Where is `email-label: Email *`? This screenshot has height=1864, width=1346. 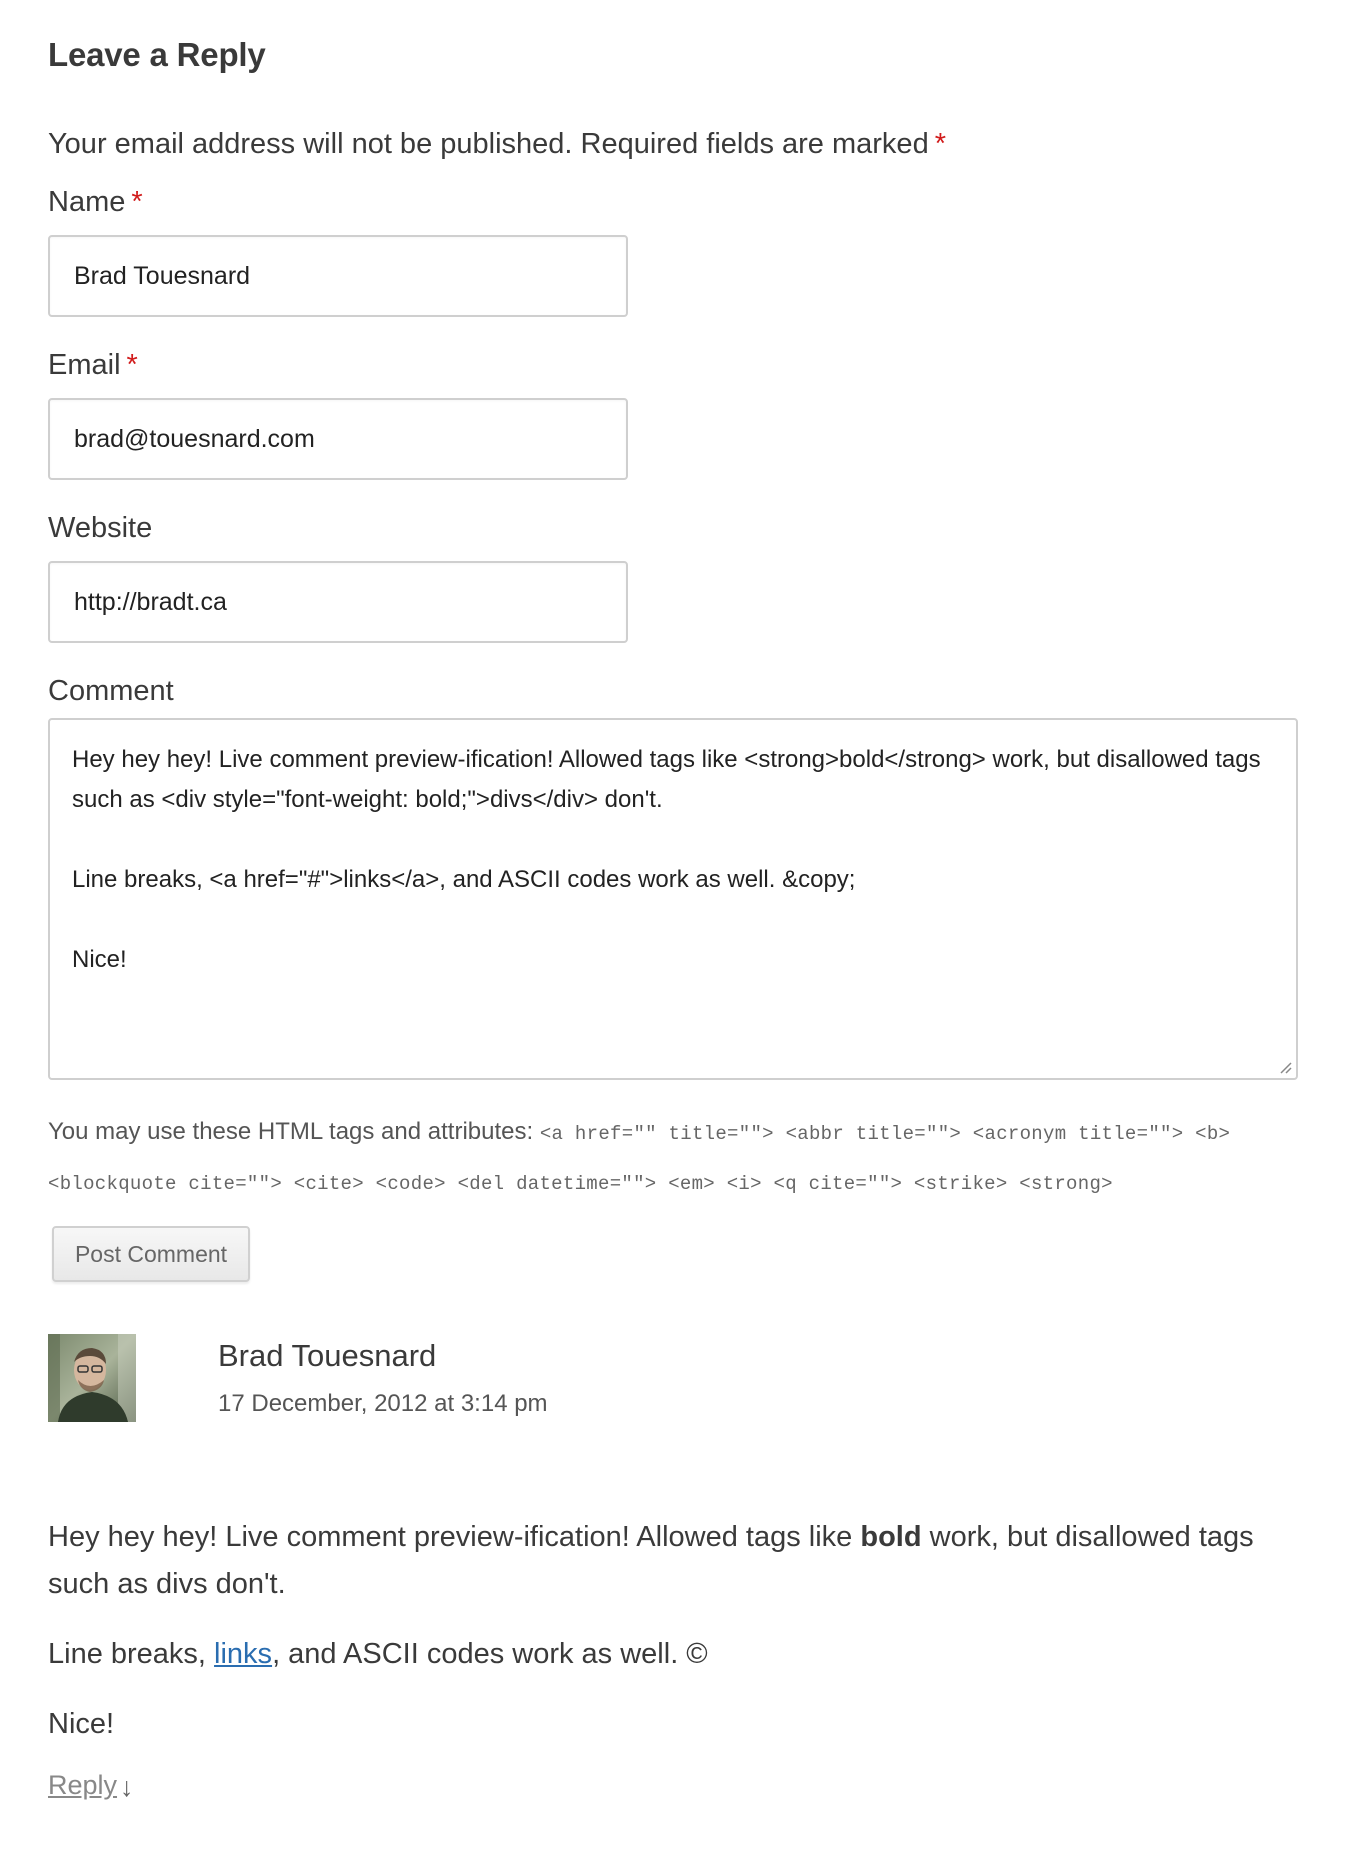 email-label: Email * is located at coordinates (93, 365).